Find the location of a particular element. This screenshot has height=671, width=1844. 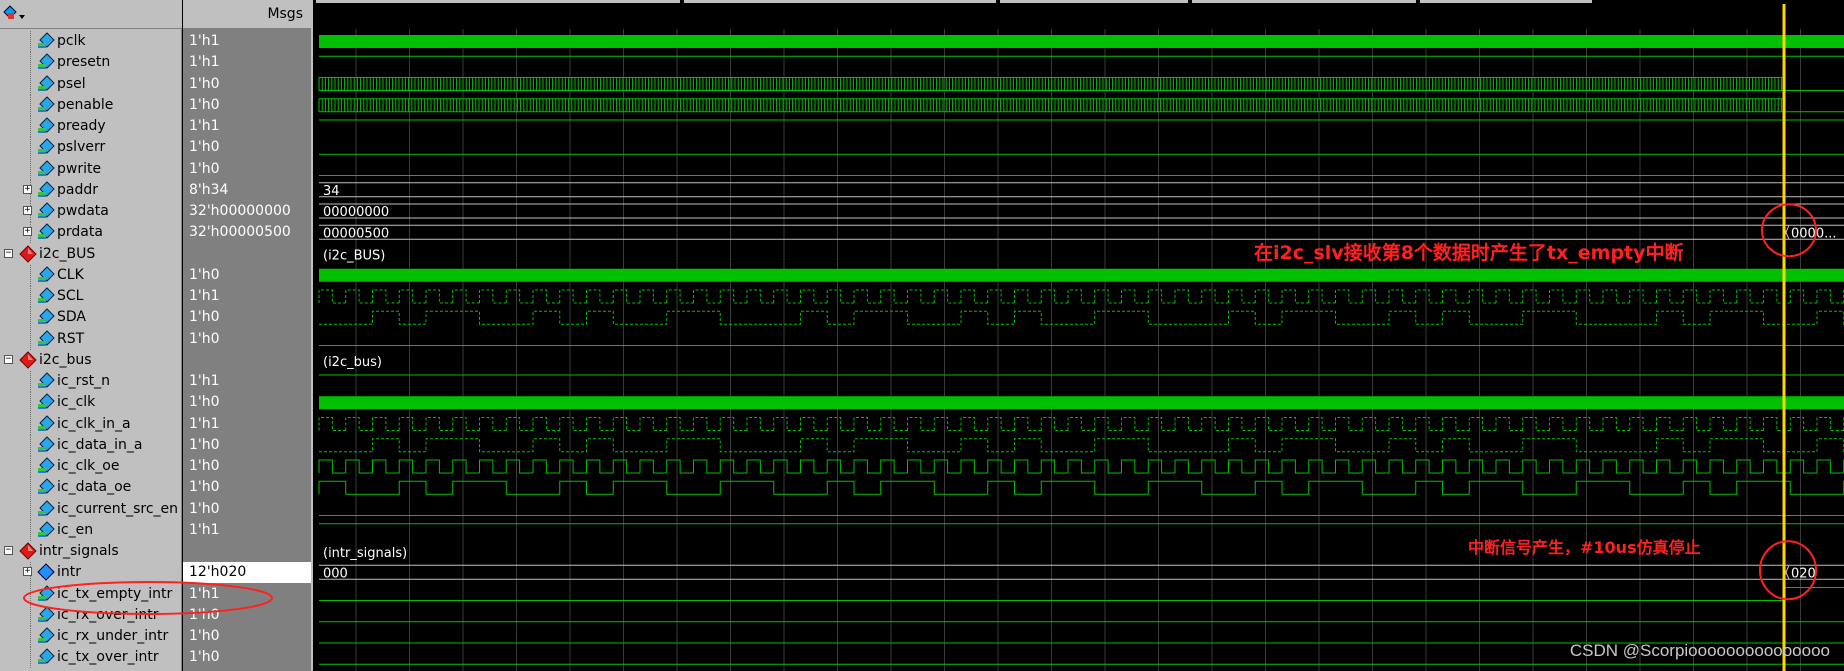

signal-row-ic_data_oe: ic_data_oe is located at coordinates (91, 487).